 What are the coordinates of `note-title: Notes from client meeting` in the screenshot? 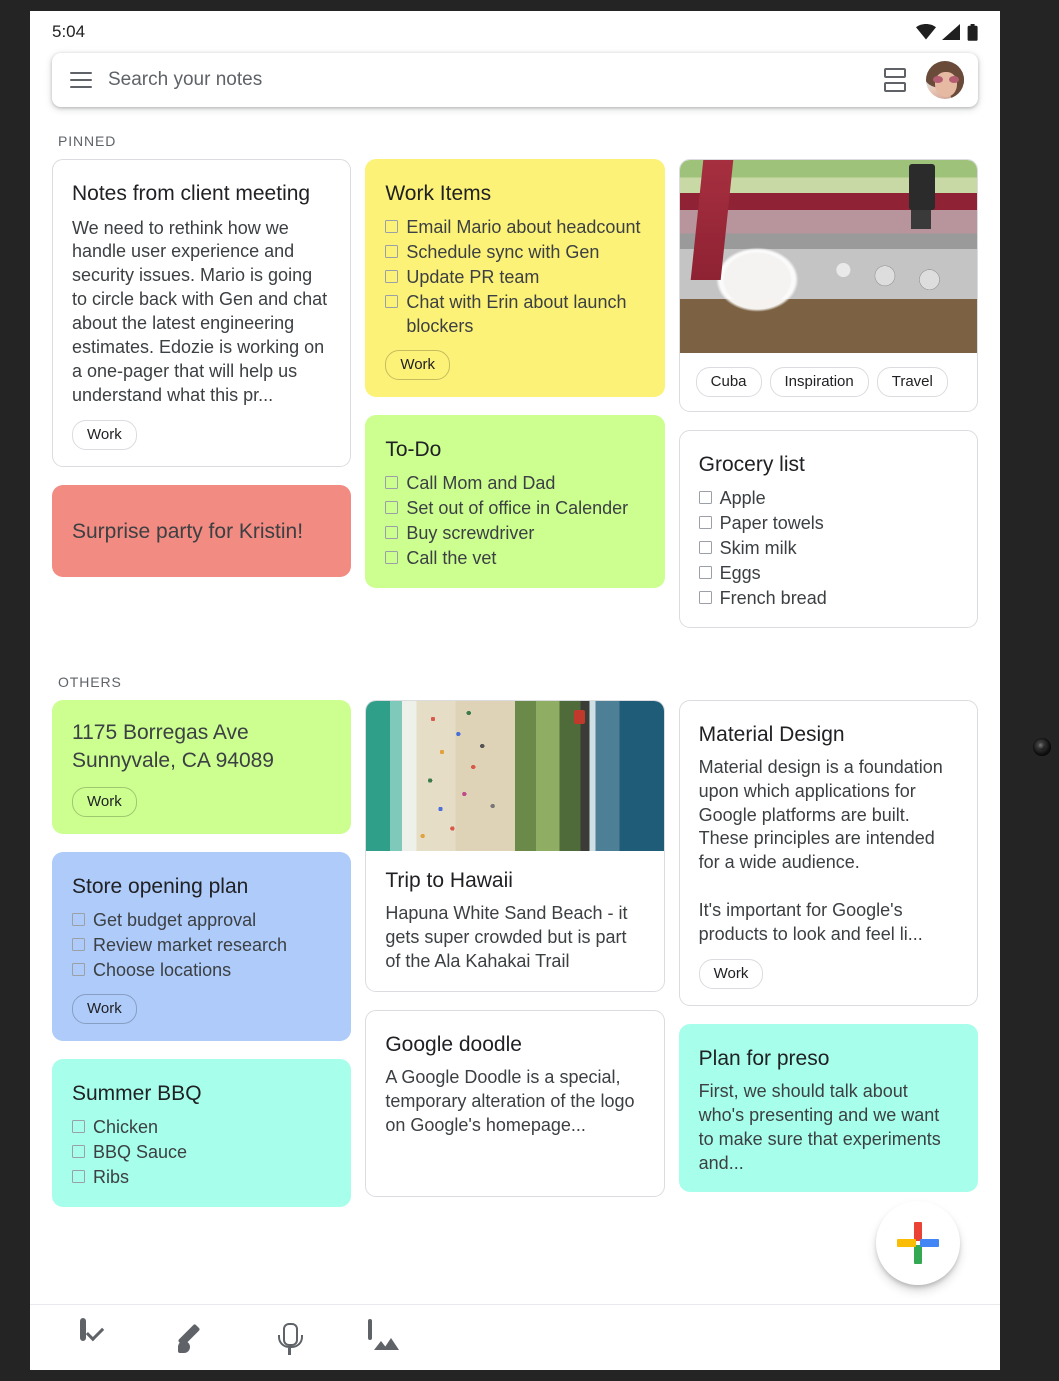 It's located at (191, 193).